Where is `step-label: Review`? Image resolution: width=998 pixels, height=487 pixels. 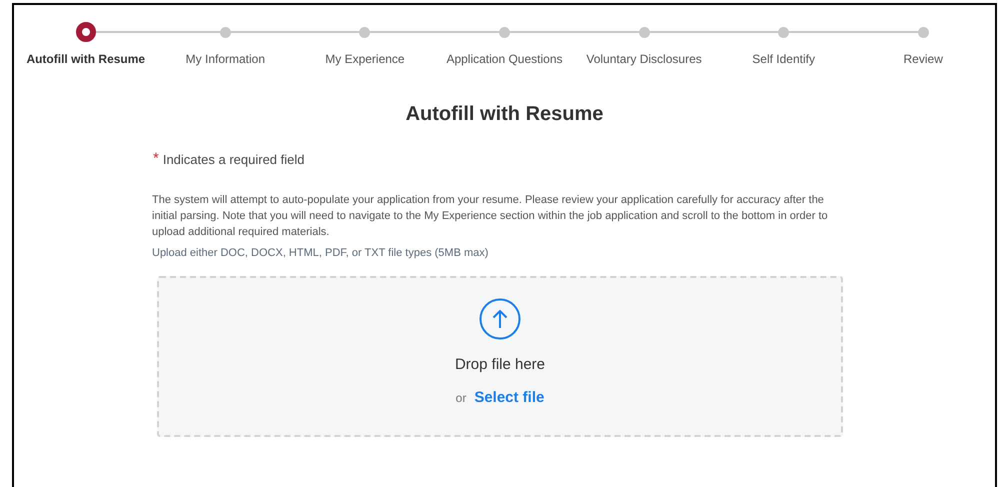
step-label: Review is located at coordinates (923, 59).